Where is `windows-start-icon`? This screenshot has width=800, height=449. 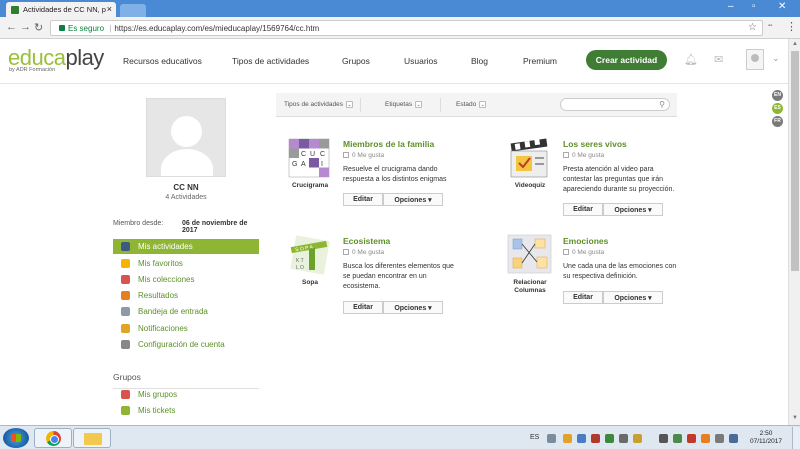 windows-start-icon is located at coordinates (16, 438).